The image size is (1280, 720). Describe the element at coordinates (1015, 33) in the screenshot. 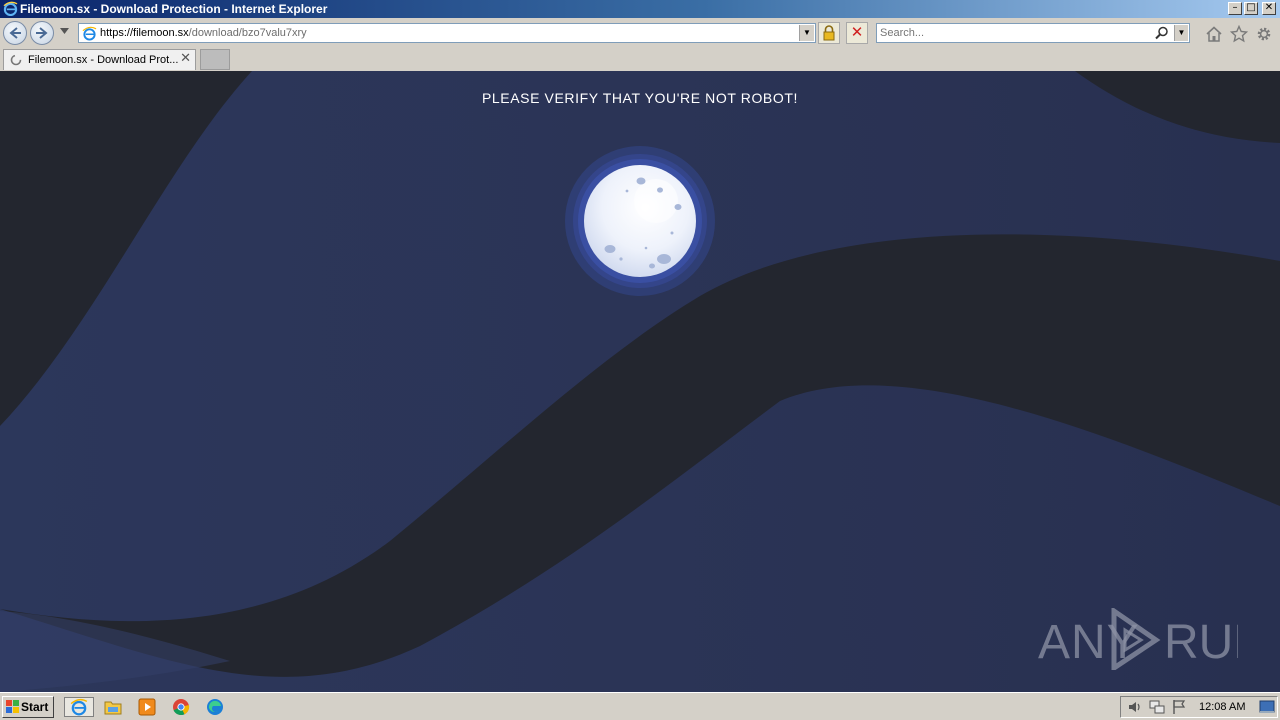

I see `search-input` at that location.